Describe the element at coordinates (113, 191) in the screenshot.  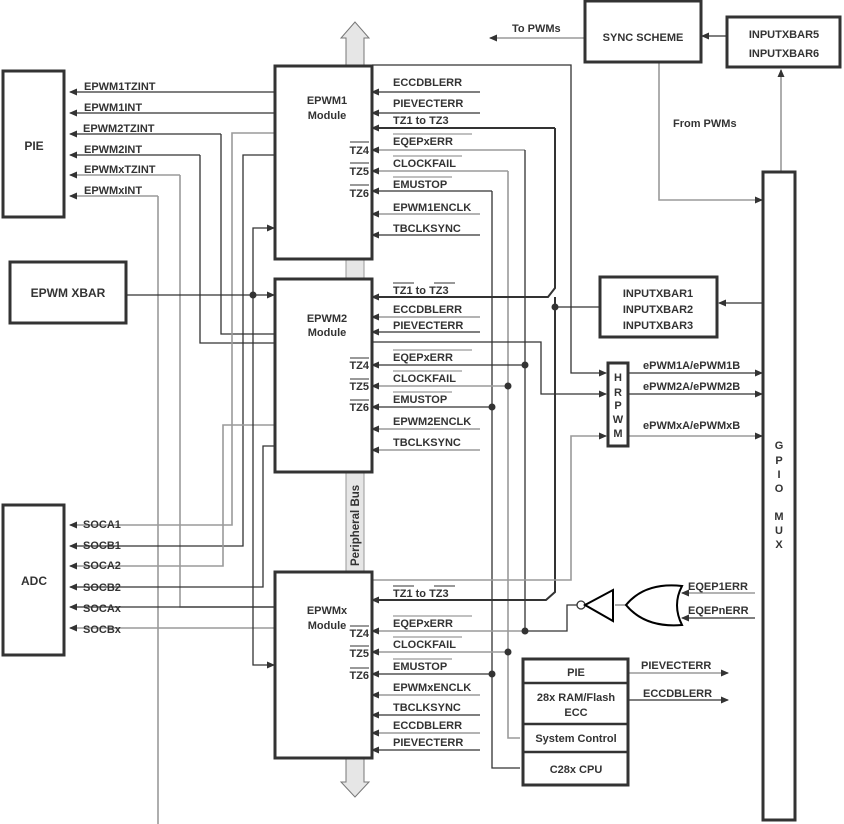
I see `pie-signal-label: EPWMxINT` at that location.